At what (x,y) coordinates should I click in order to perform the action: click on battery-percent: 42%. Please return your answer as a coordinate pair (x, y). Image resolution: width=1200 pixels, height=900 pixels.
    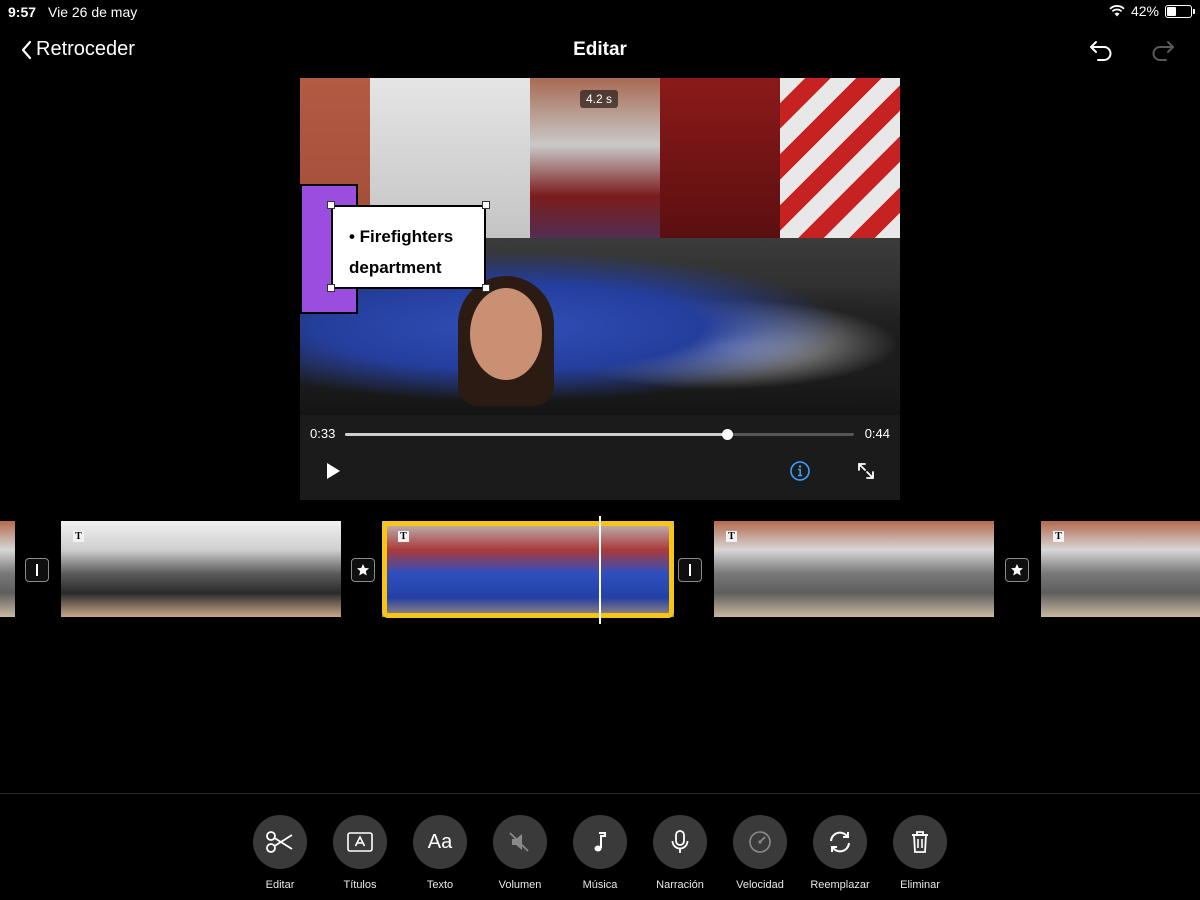
    Looking at the image, I should click on (1144, 11).